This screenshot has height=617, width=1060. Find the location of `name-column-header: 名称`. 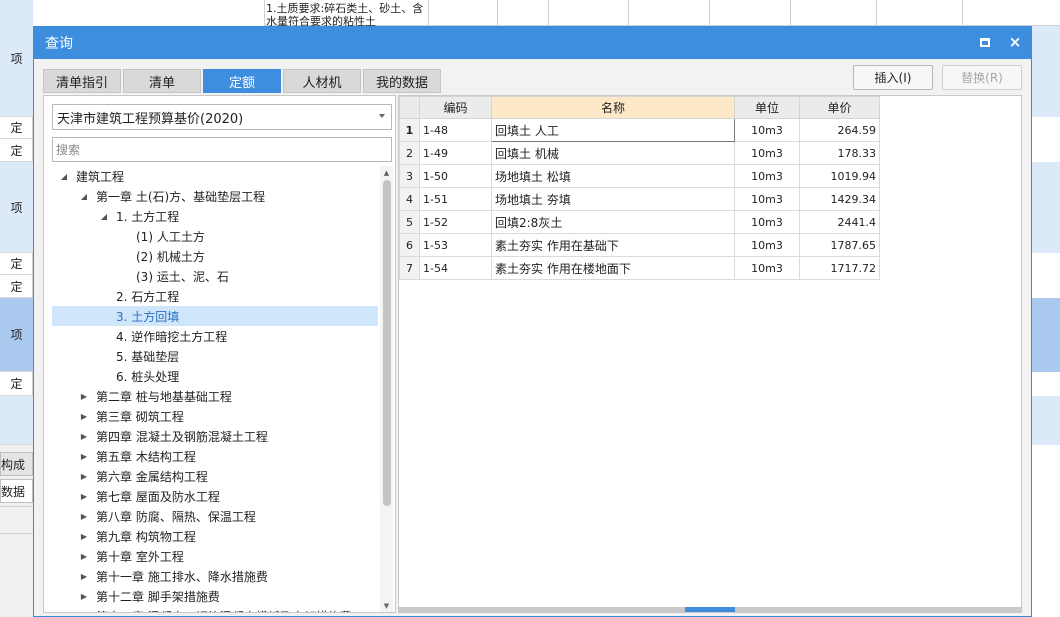

name-column-header: 名称 is located at coordinates (613, 107).